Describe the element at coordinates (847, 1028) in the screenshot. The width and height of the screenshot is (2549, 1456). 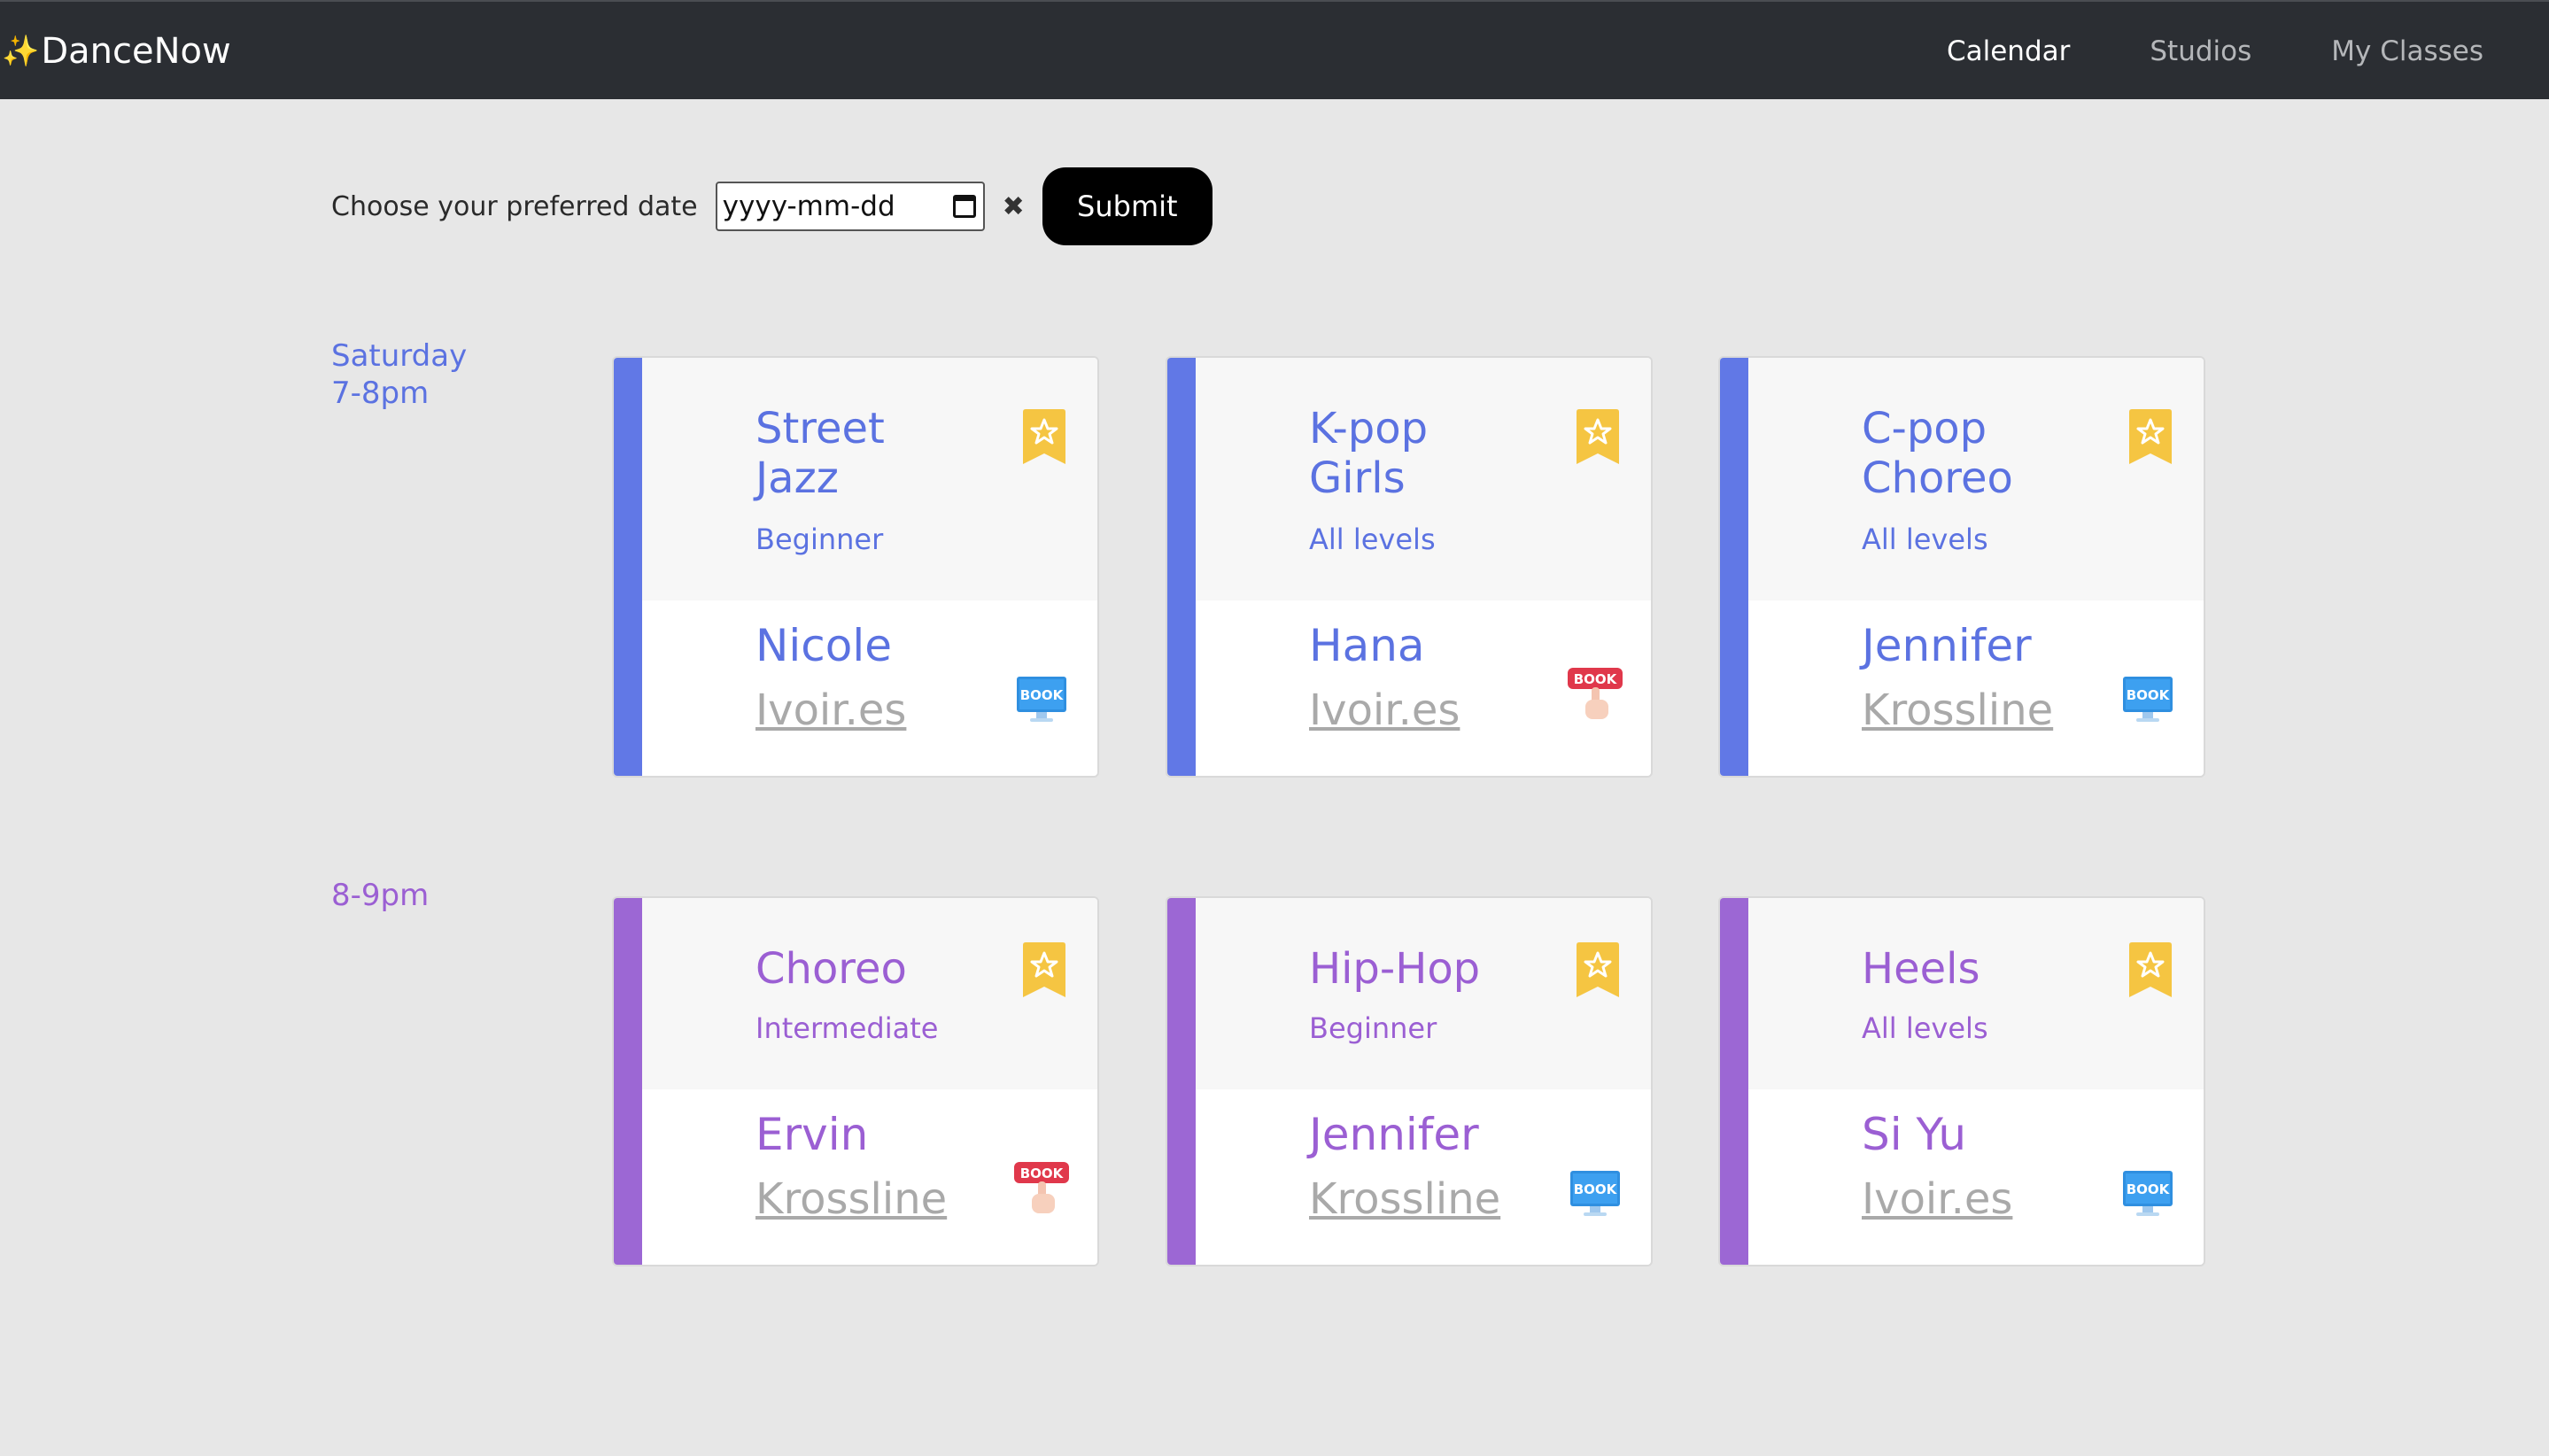
I see `class-level: Intermediate` at that location.